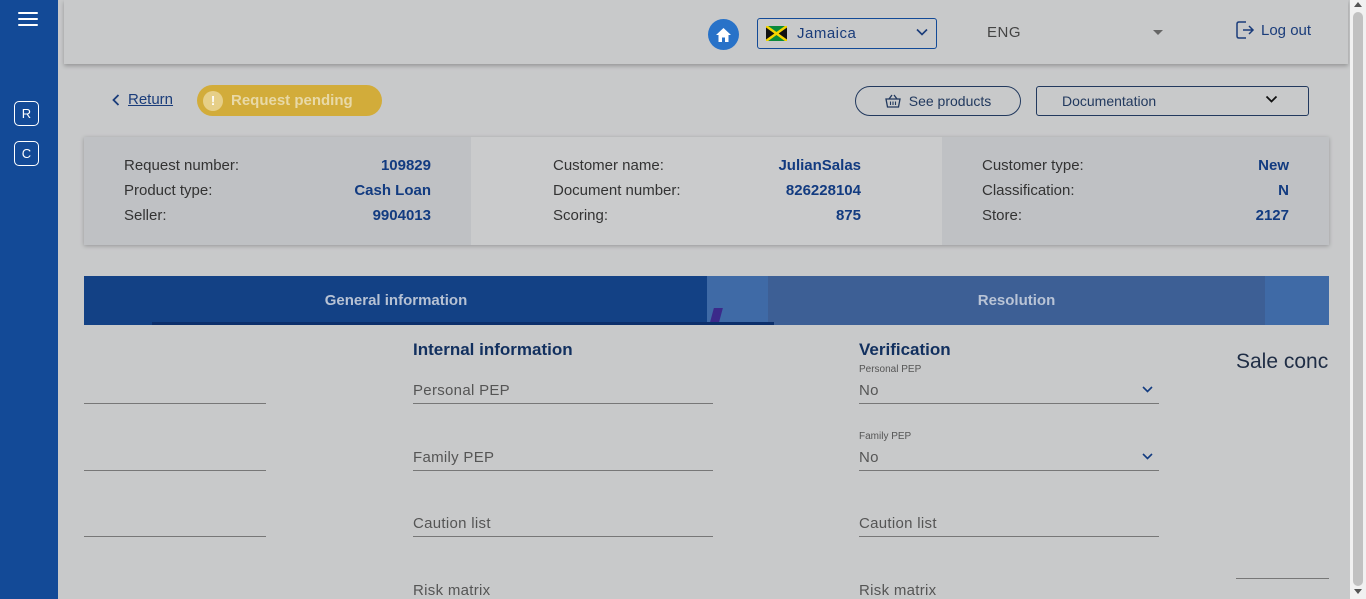 This screenshot has height=599, width=1366. Describe the element at coordinates (1158, 32) in the screenshot. I see `caret-down-icon` at that location.